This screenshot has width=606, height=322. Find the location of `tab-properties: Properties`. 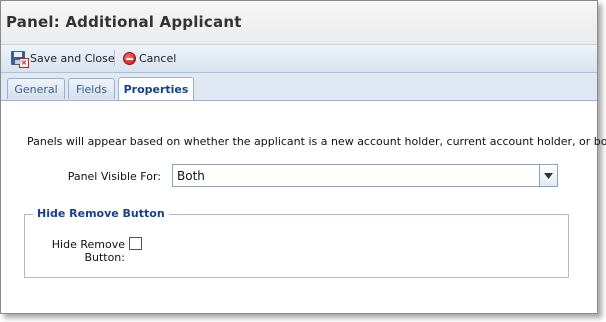

tab-properties: Properties is located at coordinates (156, 88).